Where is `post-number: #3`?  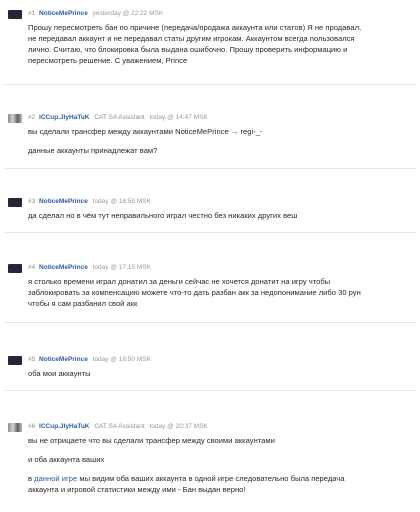
post-number: #3 is located at coordinates (31, 201).